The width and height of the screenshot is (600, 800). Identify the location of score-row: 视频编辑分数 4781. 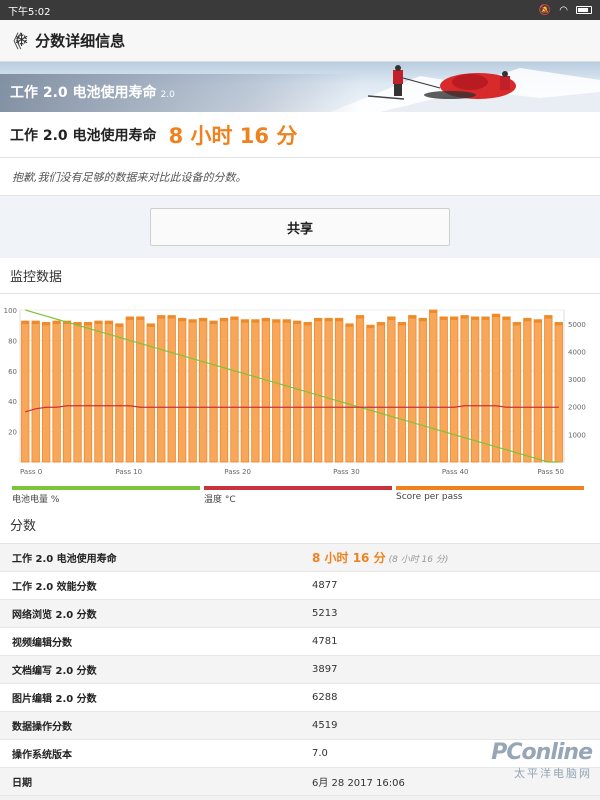
(300, 642).